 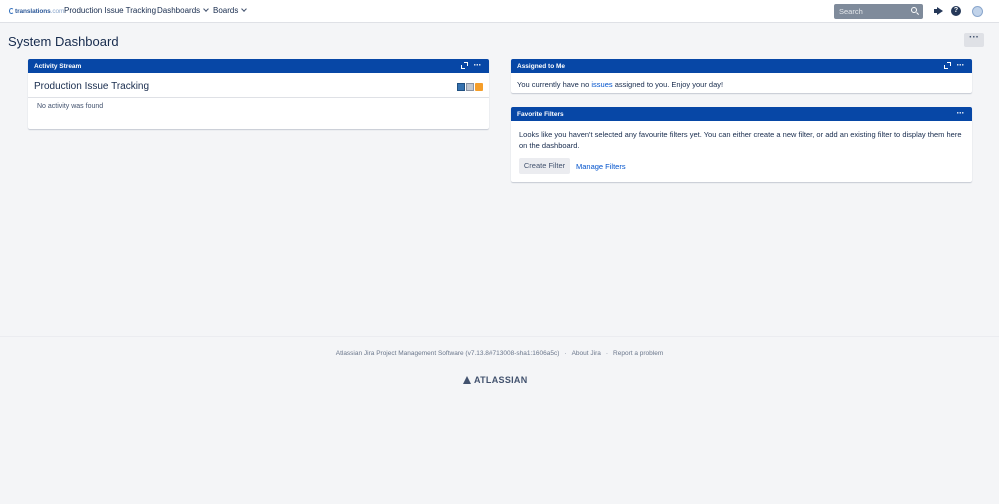 What do you see at coordinates (638, 353) in the screenshot?
I see `report-problem-link: Report a problem` at bounding box center [638, 353].